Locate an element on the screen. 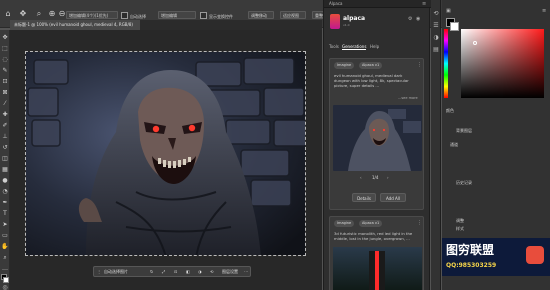 The height and width of the screenshot is (290, 550). prev-arrow-icon: ‹ is located at coordinates (361, 177).